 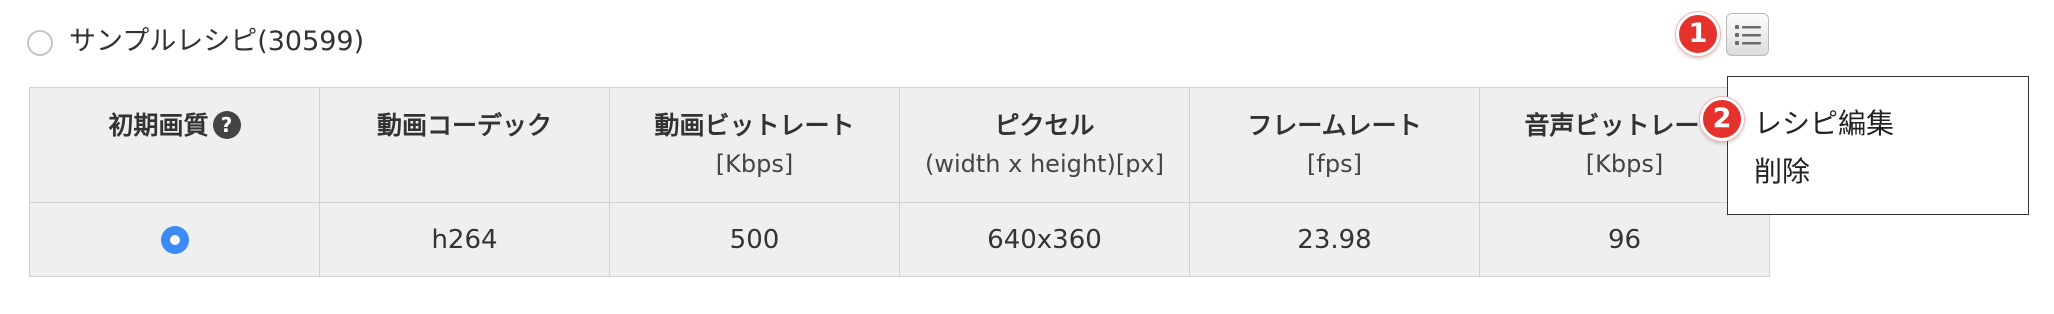 What do you see at coordinates (1044, 239) in the screenshot?
I see `cell-pixels: 640x360` at bounding box center [1044, 239].